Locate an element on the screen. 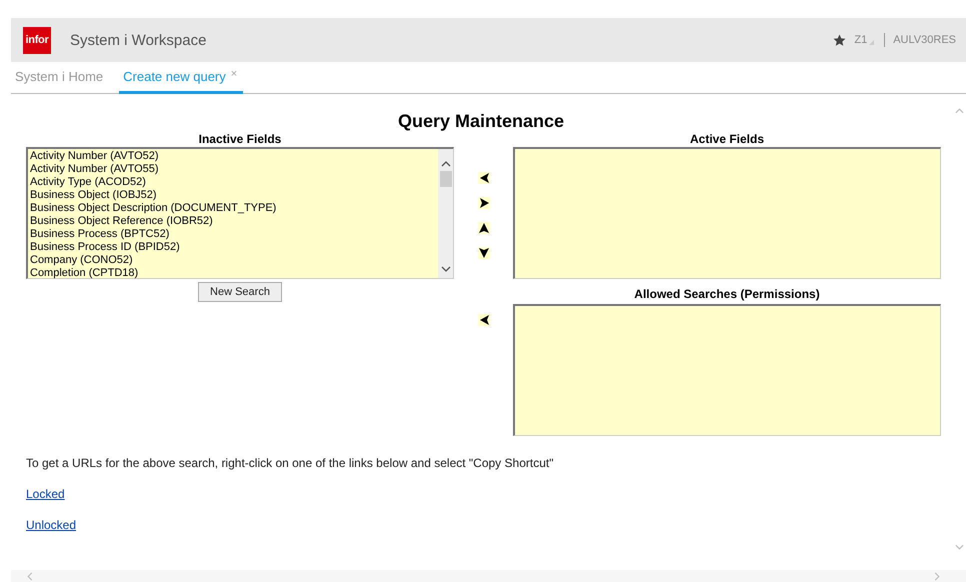 This screenshot has width=966, height=582. horizontal-scrollbar is located at coordinates (488, 576).